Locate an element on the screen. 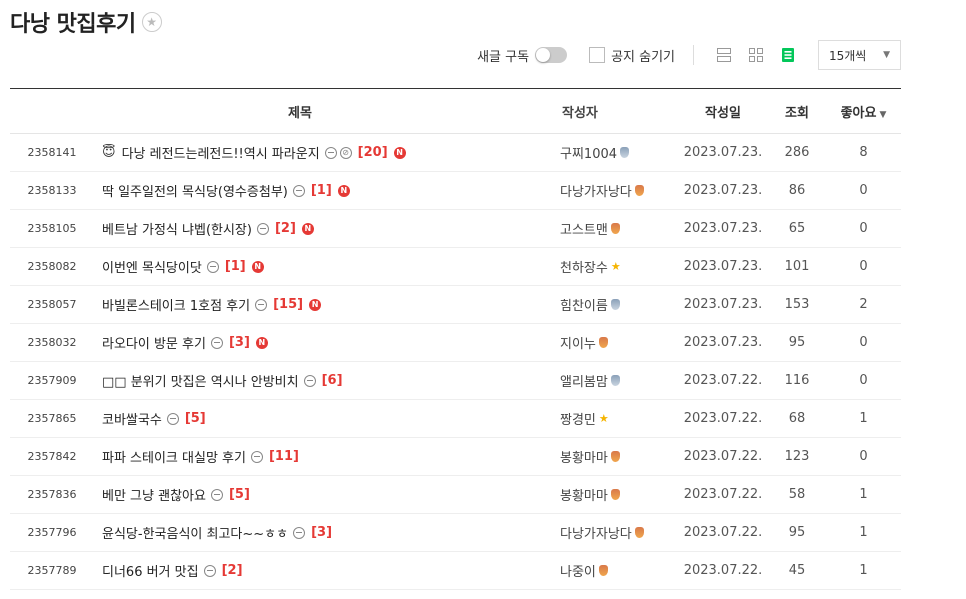 Image resolution: width=966 pixels, height=599 pixels. attachment-icon: ⊘ is located at coordinates (345, 152).